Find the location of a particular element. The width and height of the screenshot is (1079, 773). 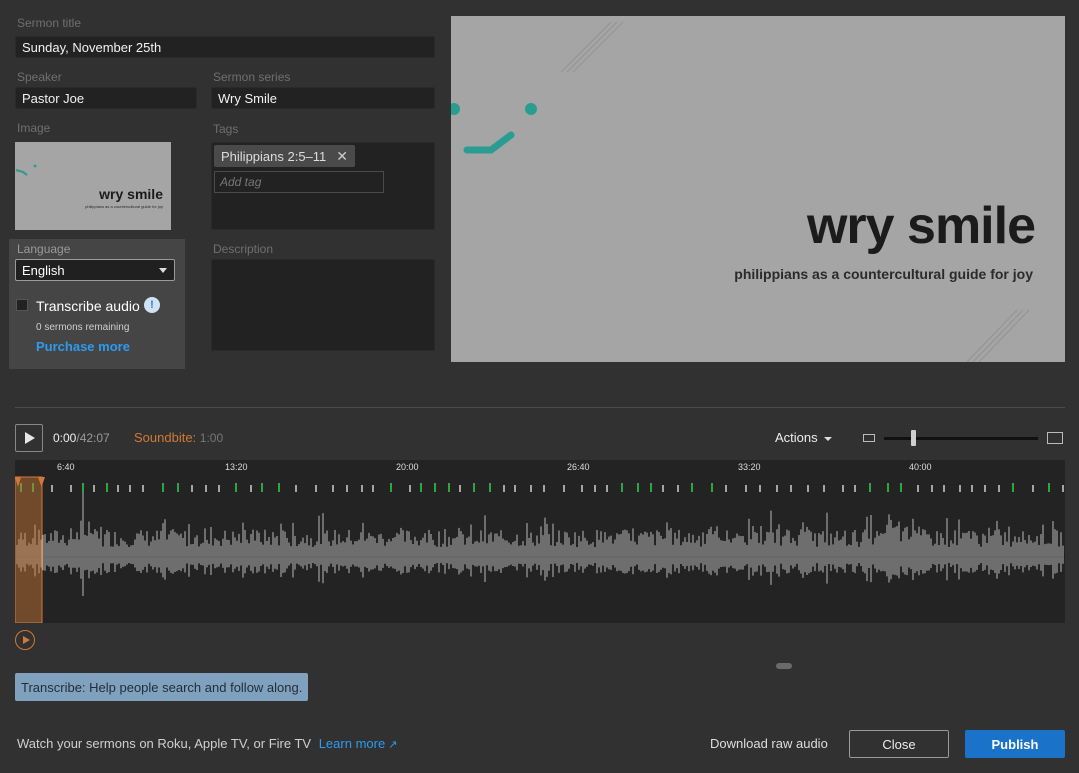

section-divider is located at coordinates (540, 407).